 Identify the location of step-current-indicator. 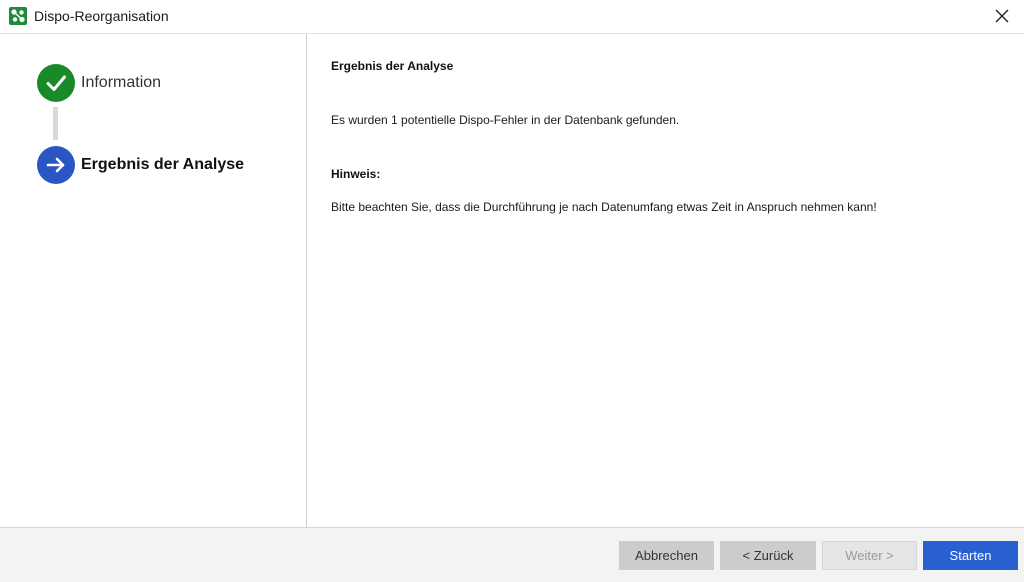
(56, 165).